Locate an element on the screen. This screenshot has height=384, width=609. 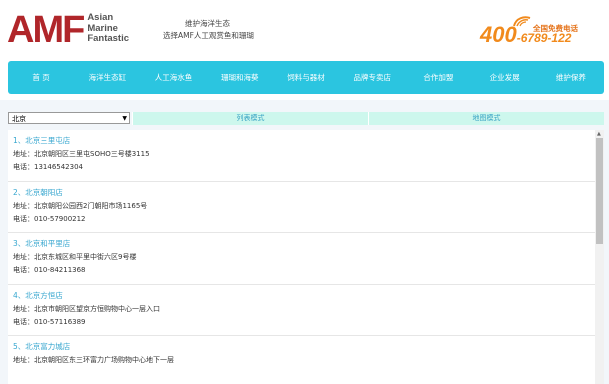
logo-sub-line: Asian is located at coordinates (100, 17).